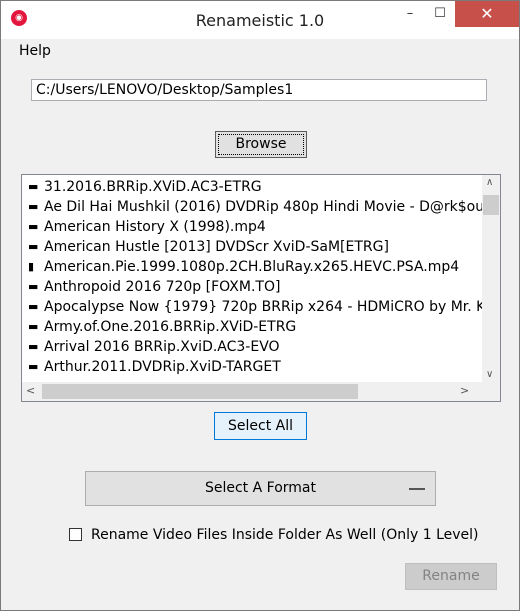 This screenshot has height=611, width=520. I want to click on list-item: ▬ Arrival 2016 BRRip.XviD.AC3-EVO, so click(252, 347).